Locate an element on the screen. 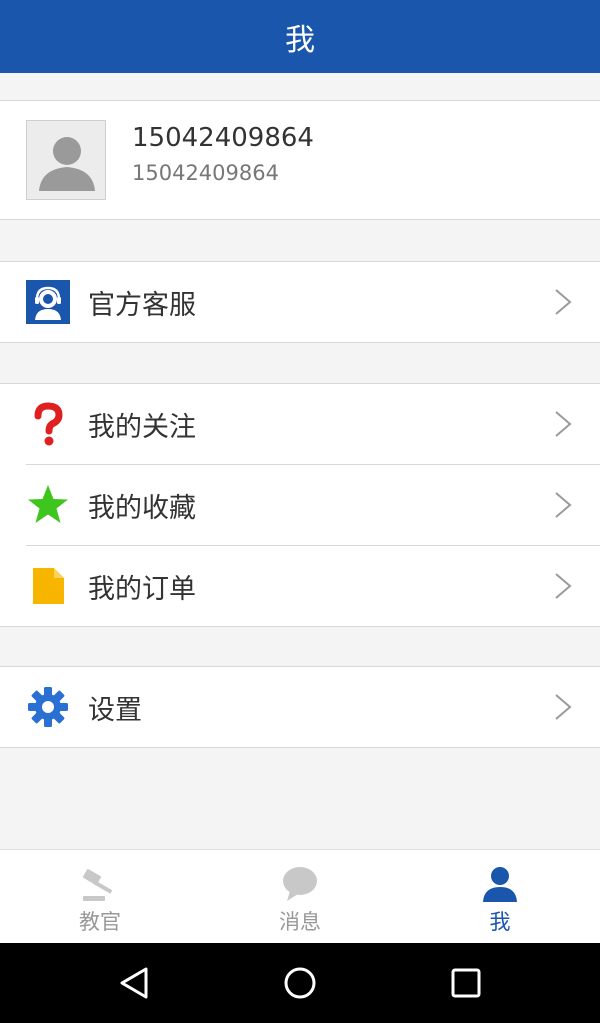 Image resolution: width=600 pixels, height=1023 pixels. menu-item-following: 我的关注 is located at coordinates (300, 424).